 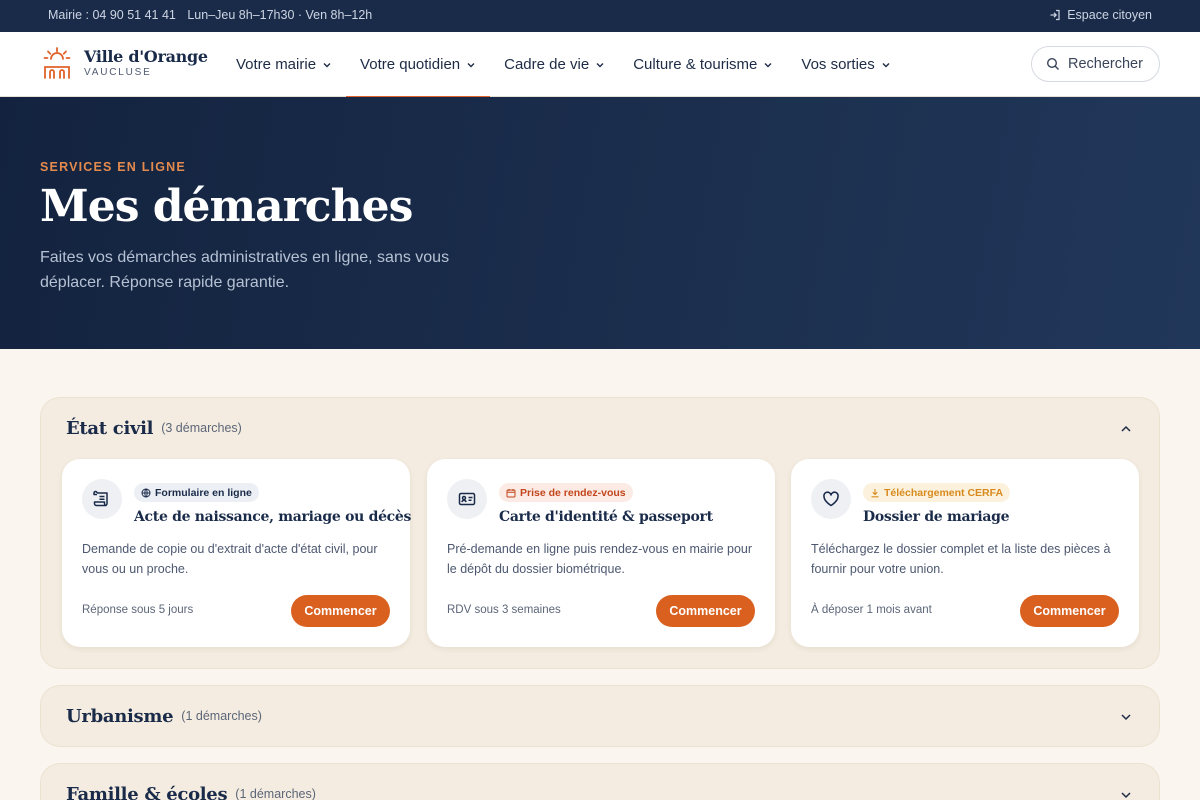 What do you see at coordinates (280, 15) in the screenshot?
I see `hours-text: Lun–Jeu 8h–17h30 · Ven 8h–12h` at bounding box center [280, 15].